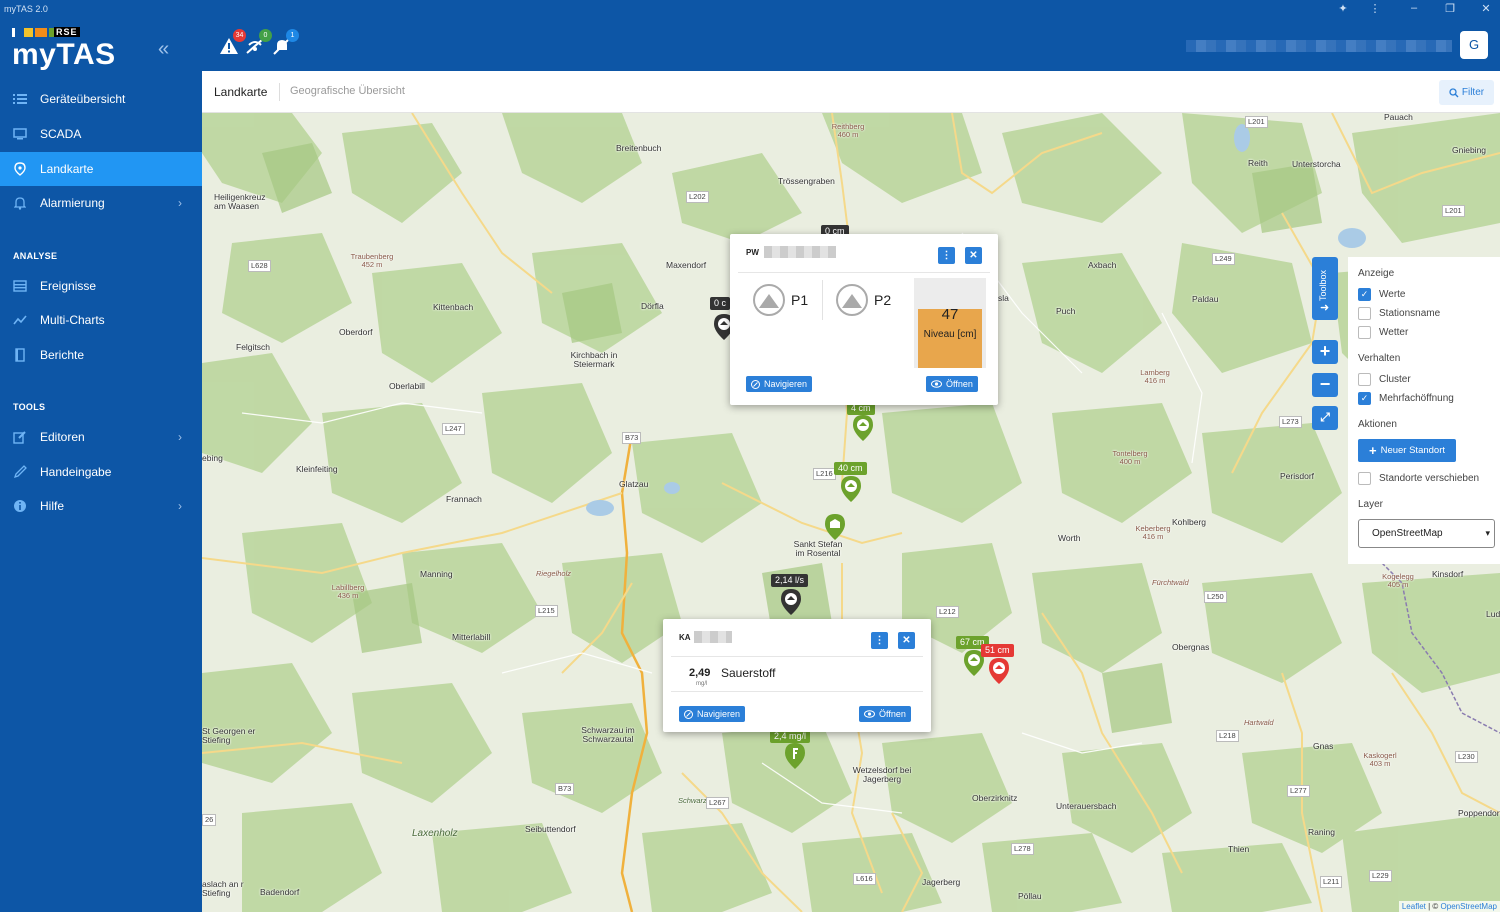 The image size is (1500, 912). Describe the element at coordinates (1380, 876) in the screenshot. I see `road-label: L229` at that location.